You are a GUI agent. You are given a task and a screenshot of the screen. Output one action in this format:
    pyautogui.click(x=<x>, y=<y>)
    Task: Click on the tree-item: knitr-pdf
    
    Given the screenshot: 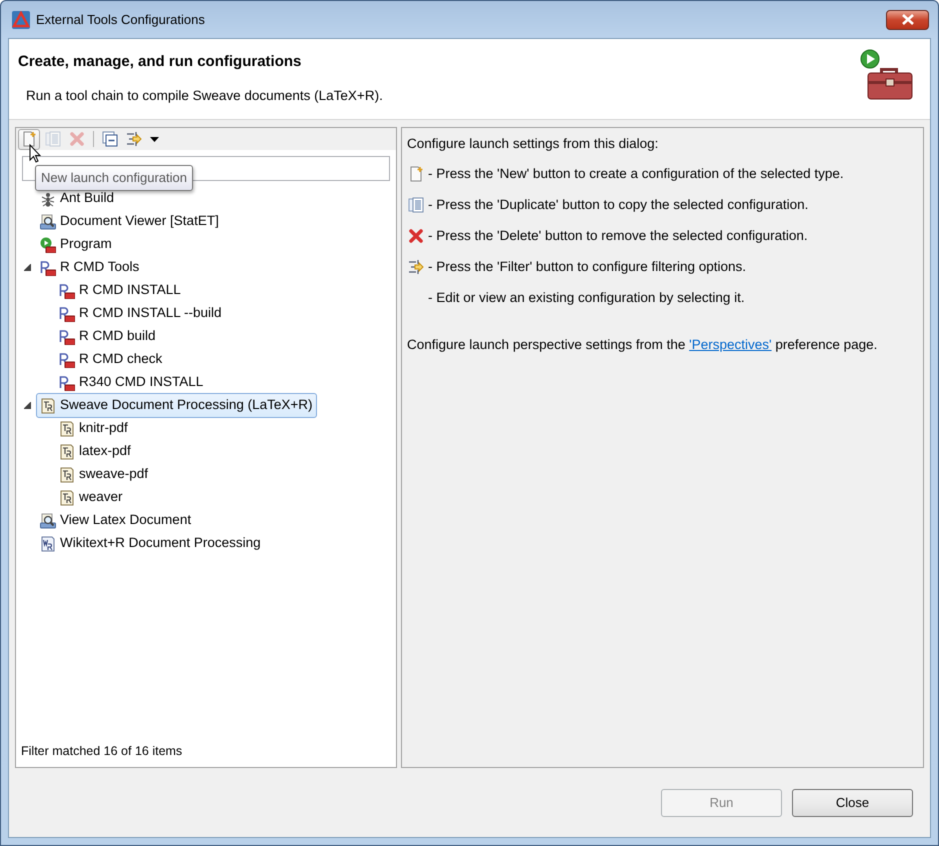 What is the action you would take?
    pyautogui.click(x=93, y=428)
    